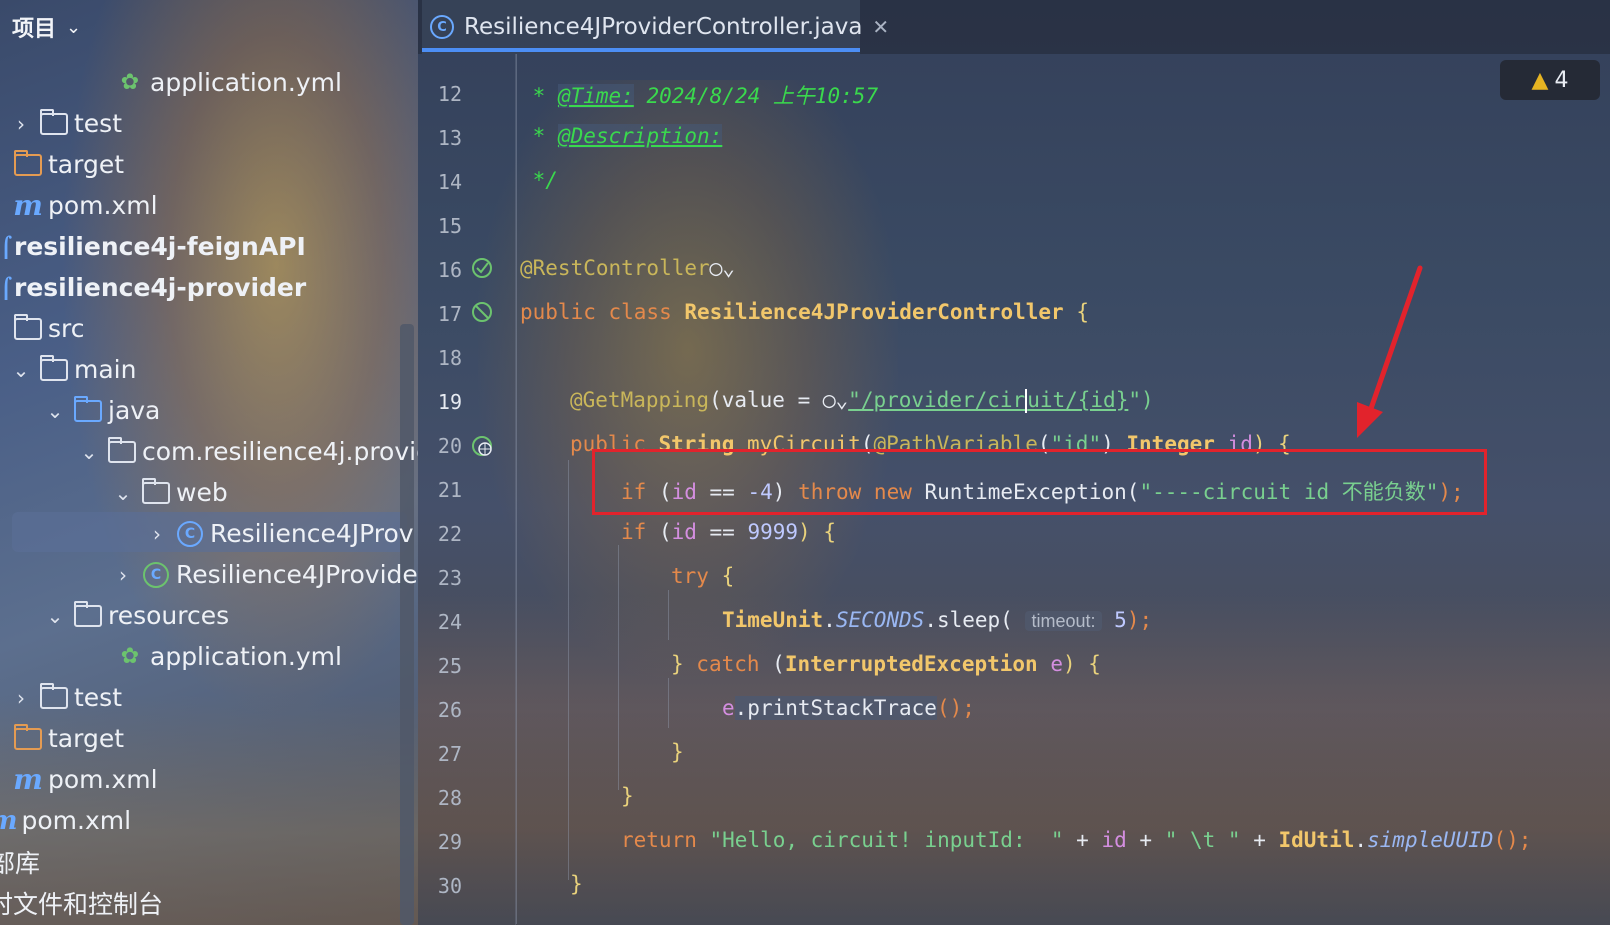  I want to click on tree-item-application-yml-2: ✿ application.yml, so click(229, 656).